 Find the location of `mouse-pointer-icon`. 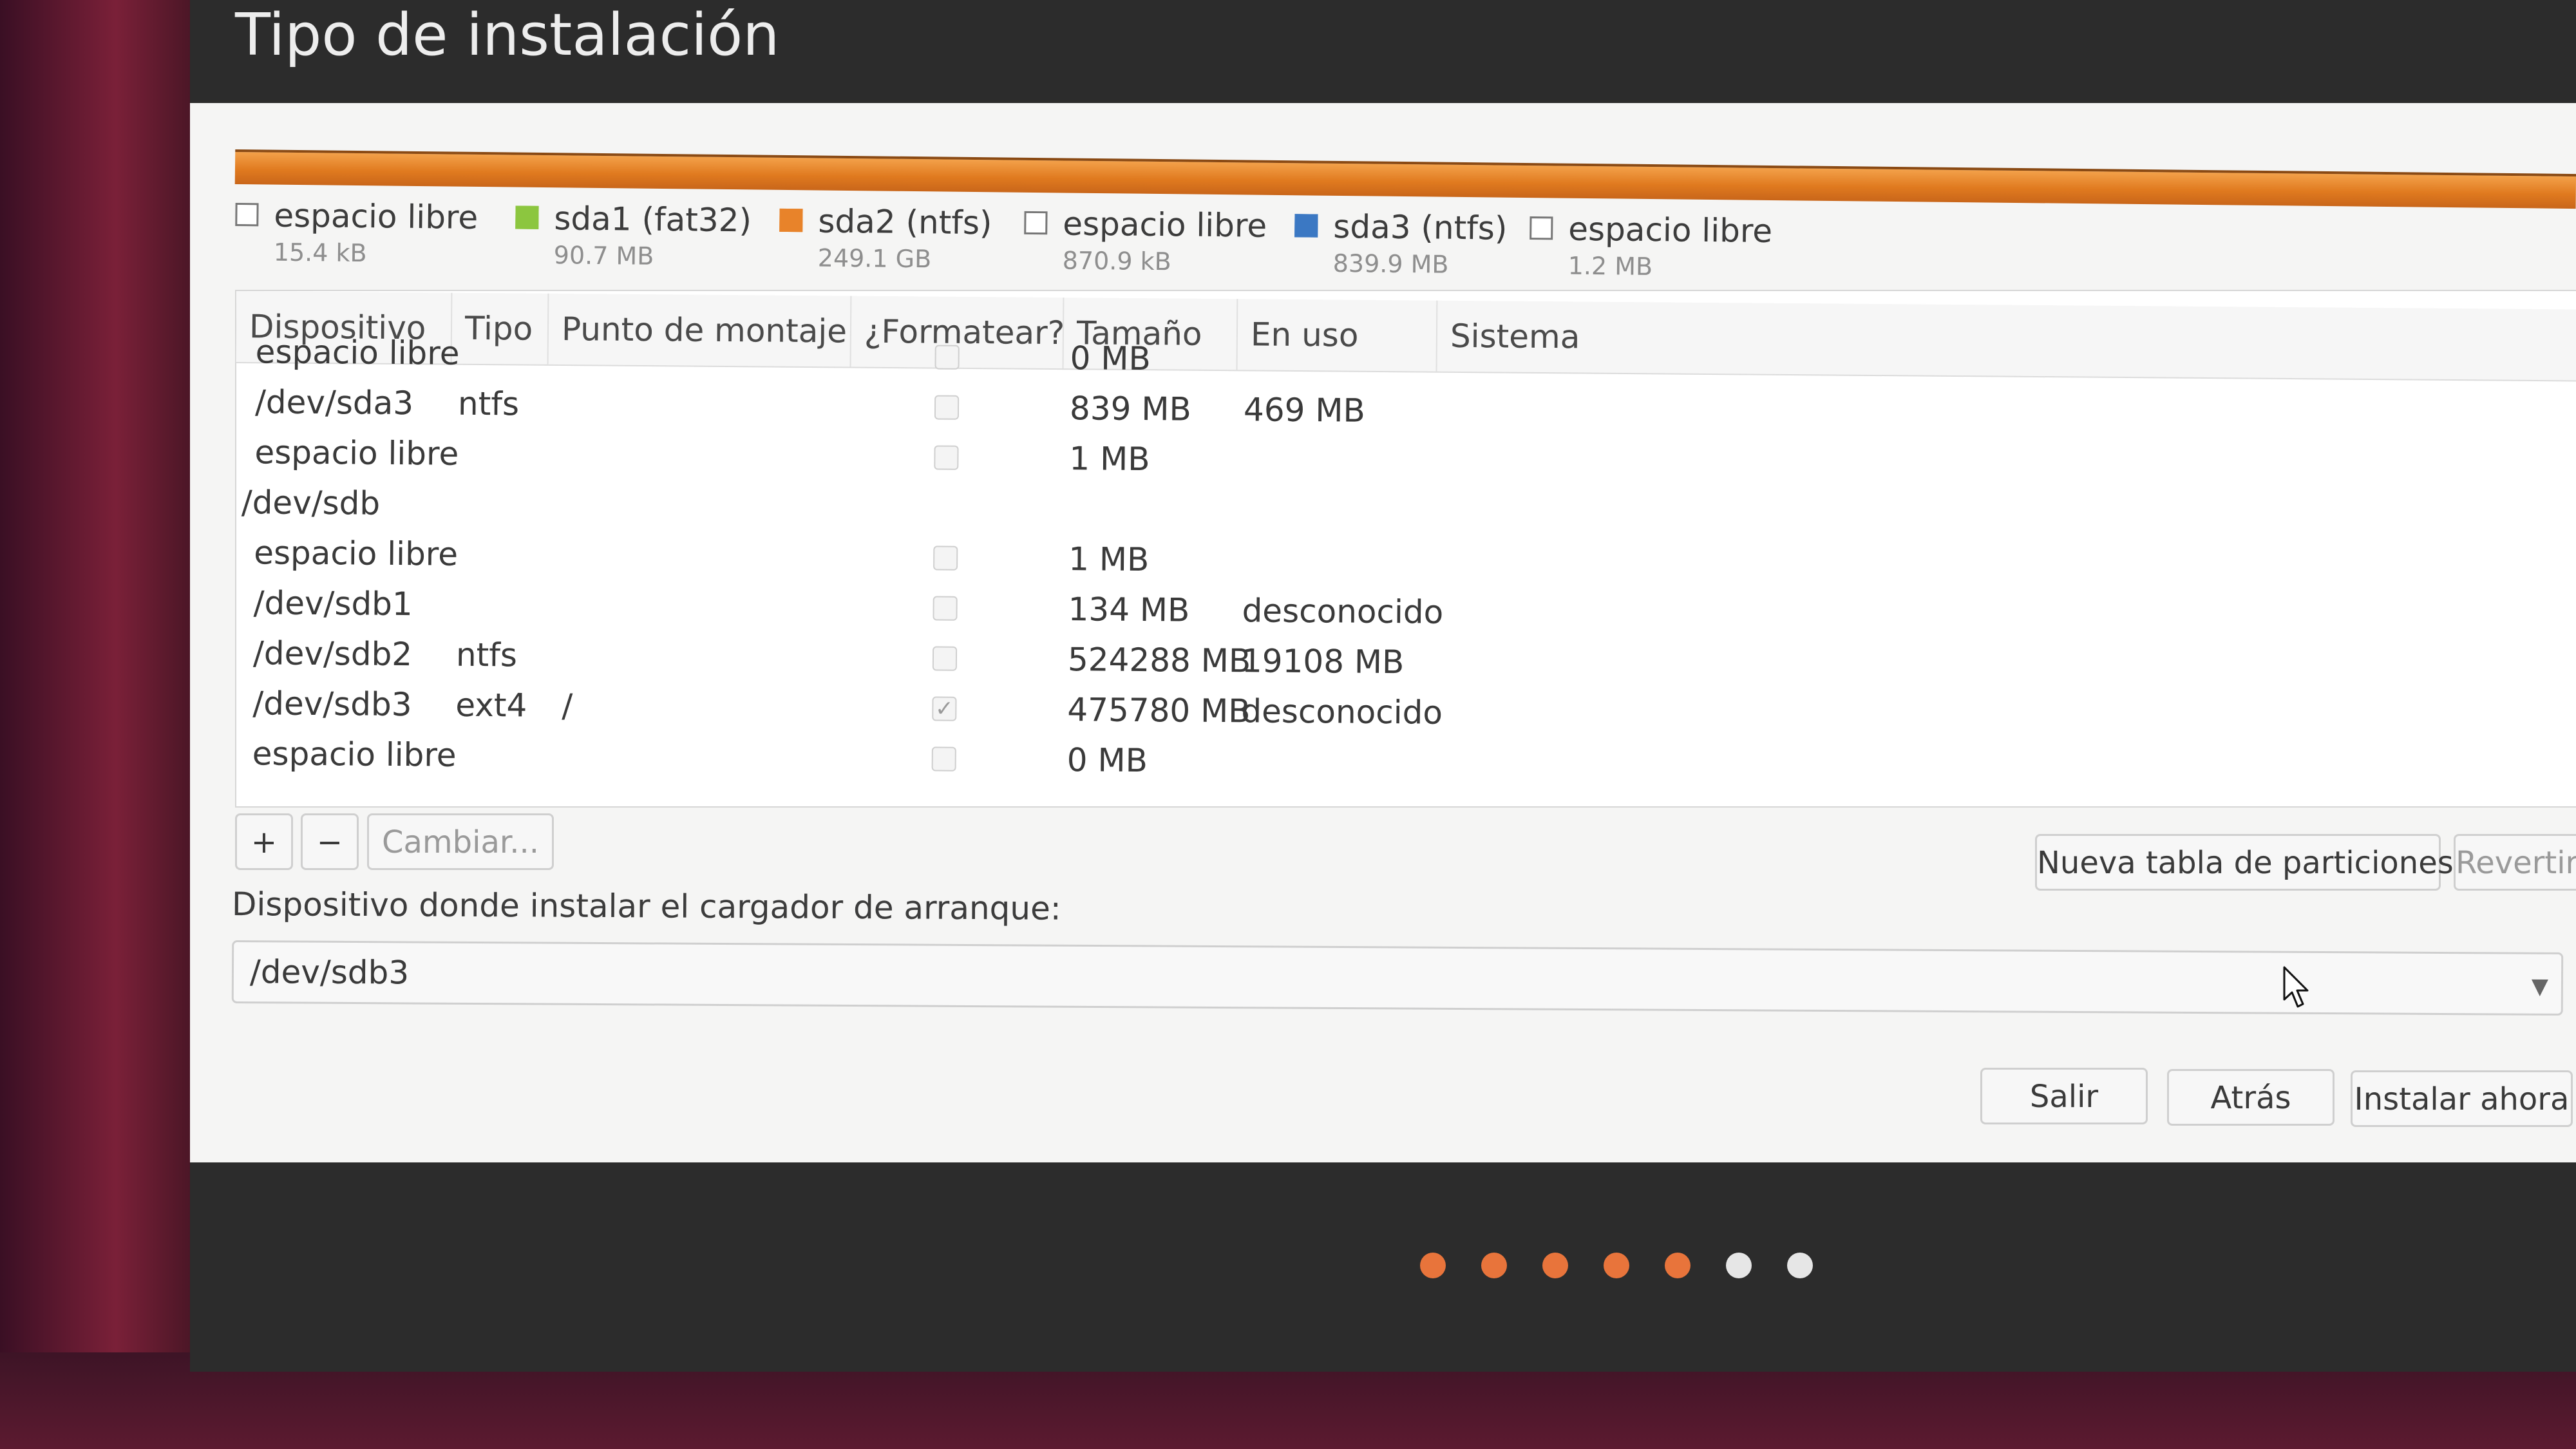

mouse-pointer-icon is located at coordinates (2296, 987).